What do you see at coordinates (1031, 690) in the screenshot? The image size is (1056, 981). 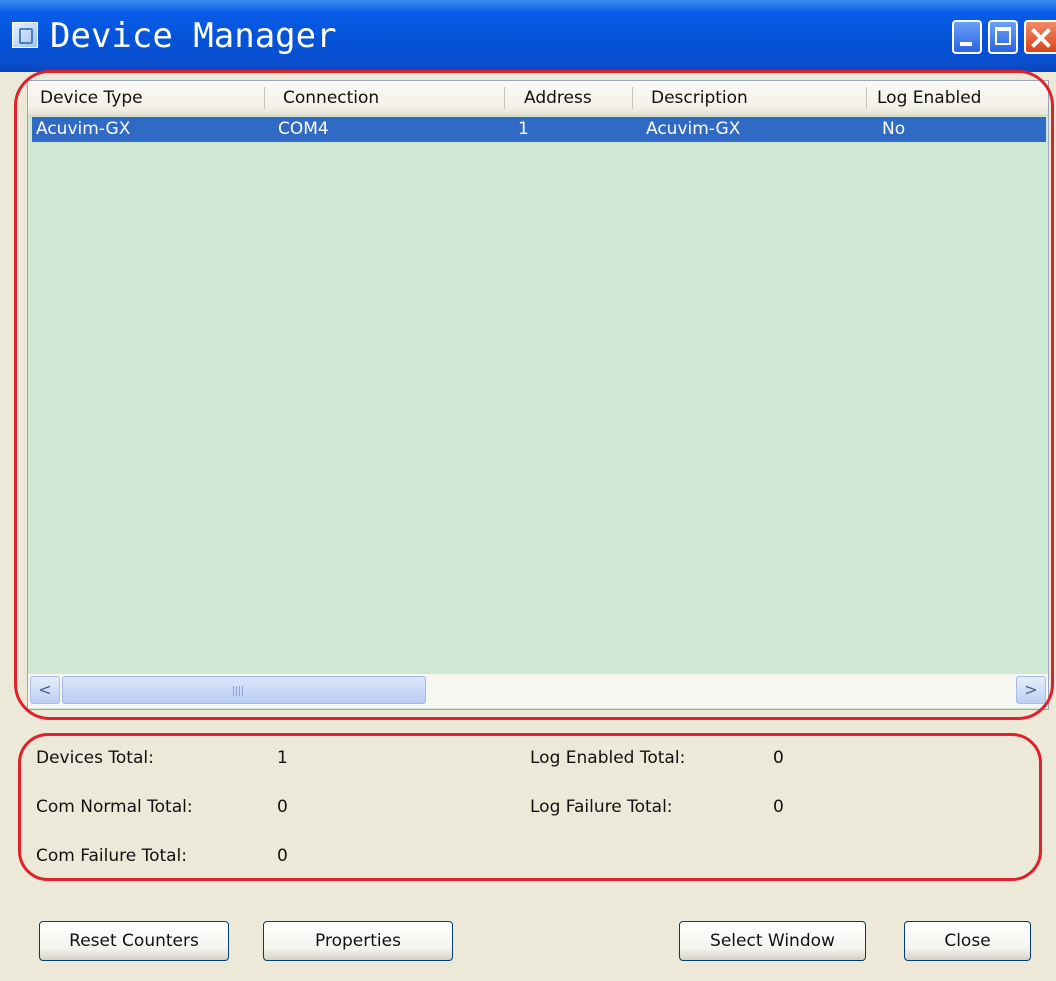 I see `scroll-right-arrow-icon: >` at bounding box center [1031, 690].